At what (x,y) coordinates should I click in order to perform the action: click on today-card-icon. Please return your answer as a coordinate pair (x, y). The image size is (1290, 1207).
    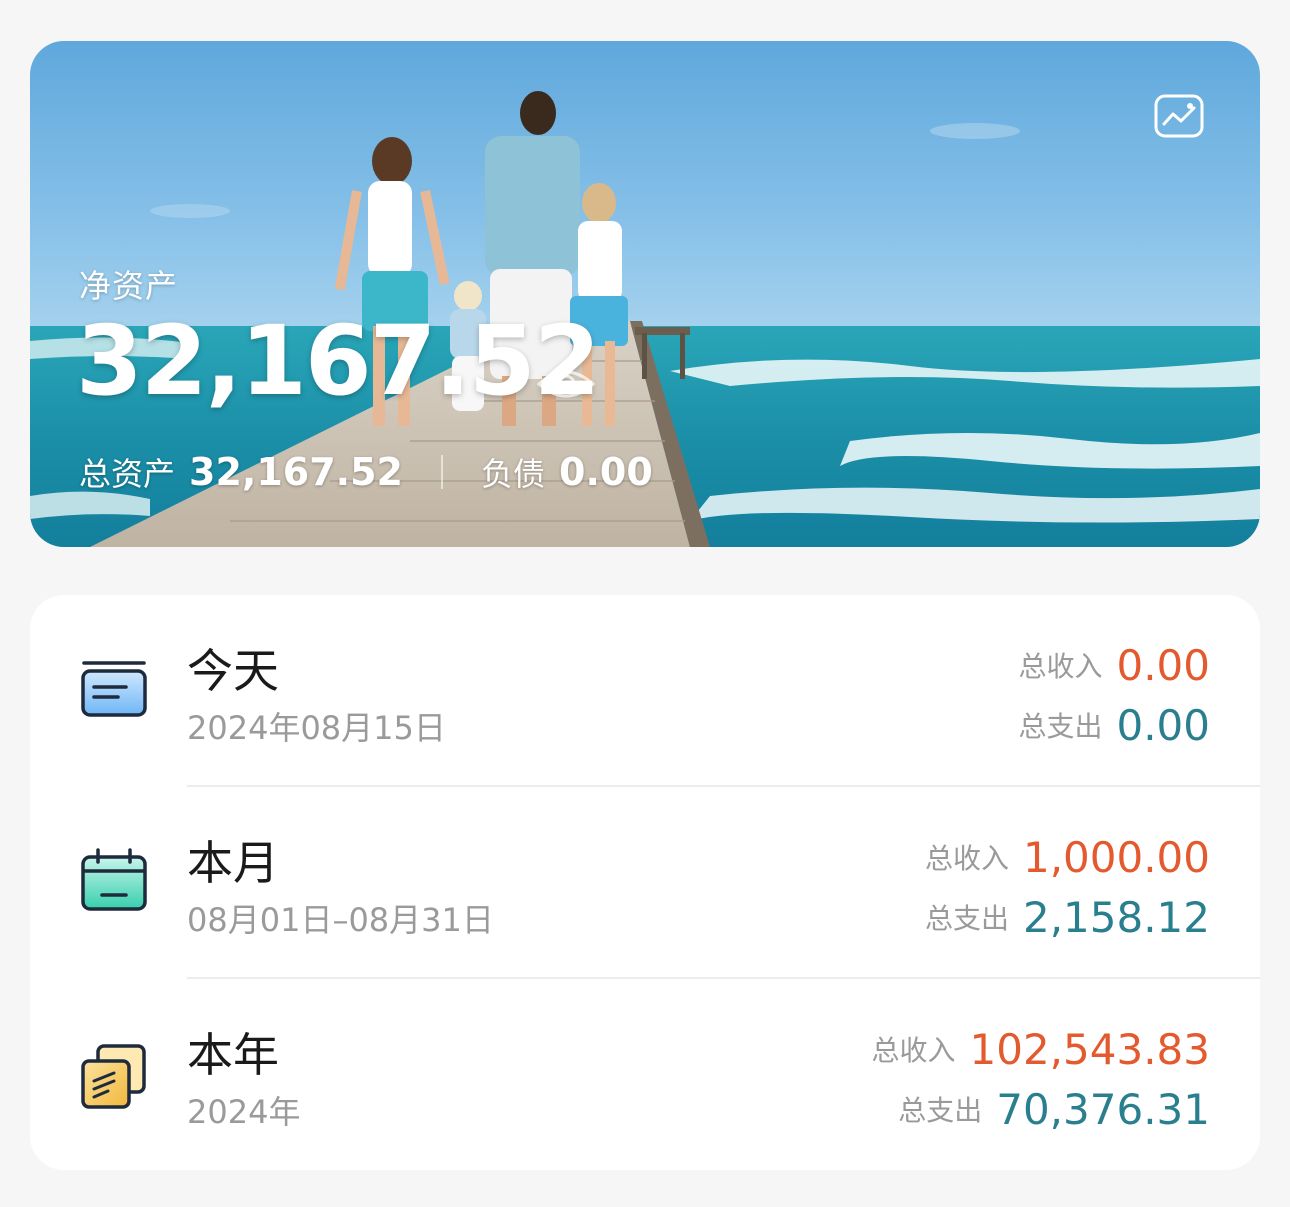
    Looking at the image, I should click on (114, 689).